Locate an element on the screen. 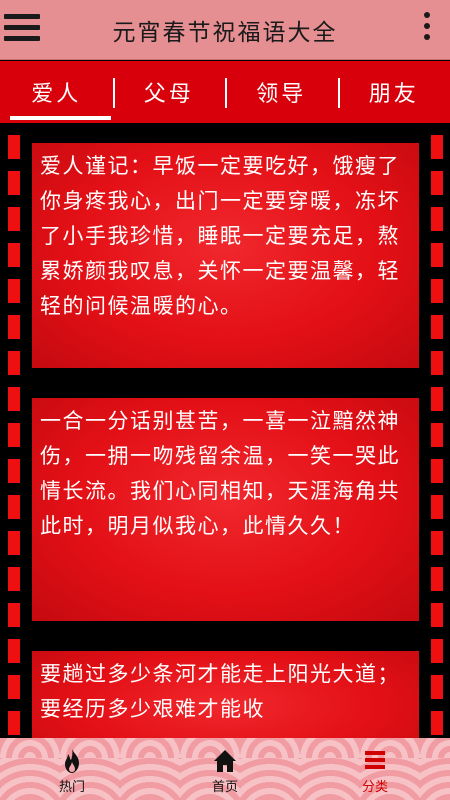 Image resolution: width=450 pixels, height=800 pixels. category-tabs: 爱人 父母 领导 朋友 is located at coordinates (225, 92).